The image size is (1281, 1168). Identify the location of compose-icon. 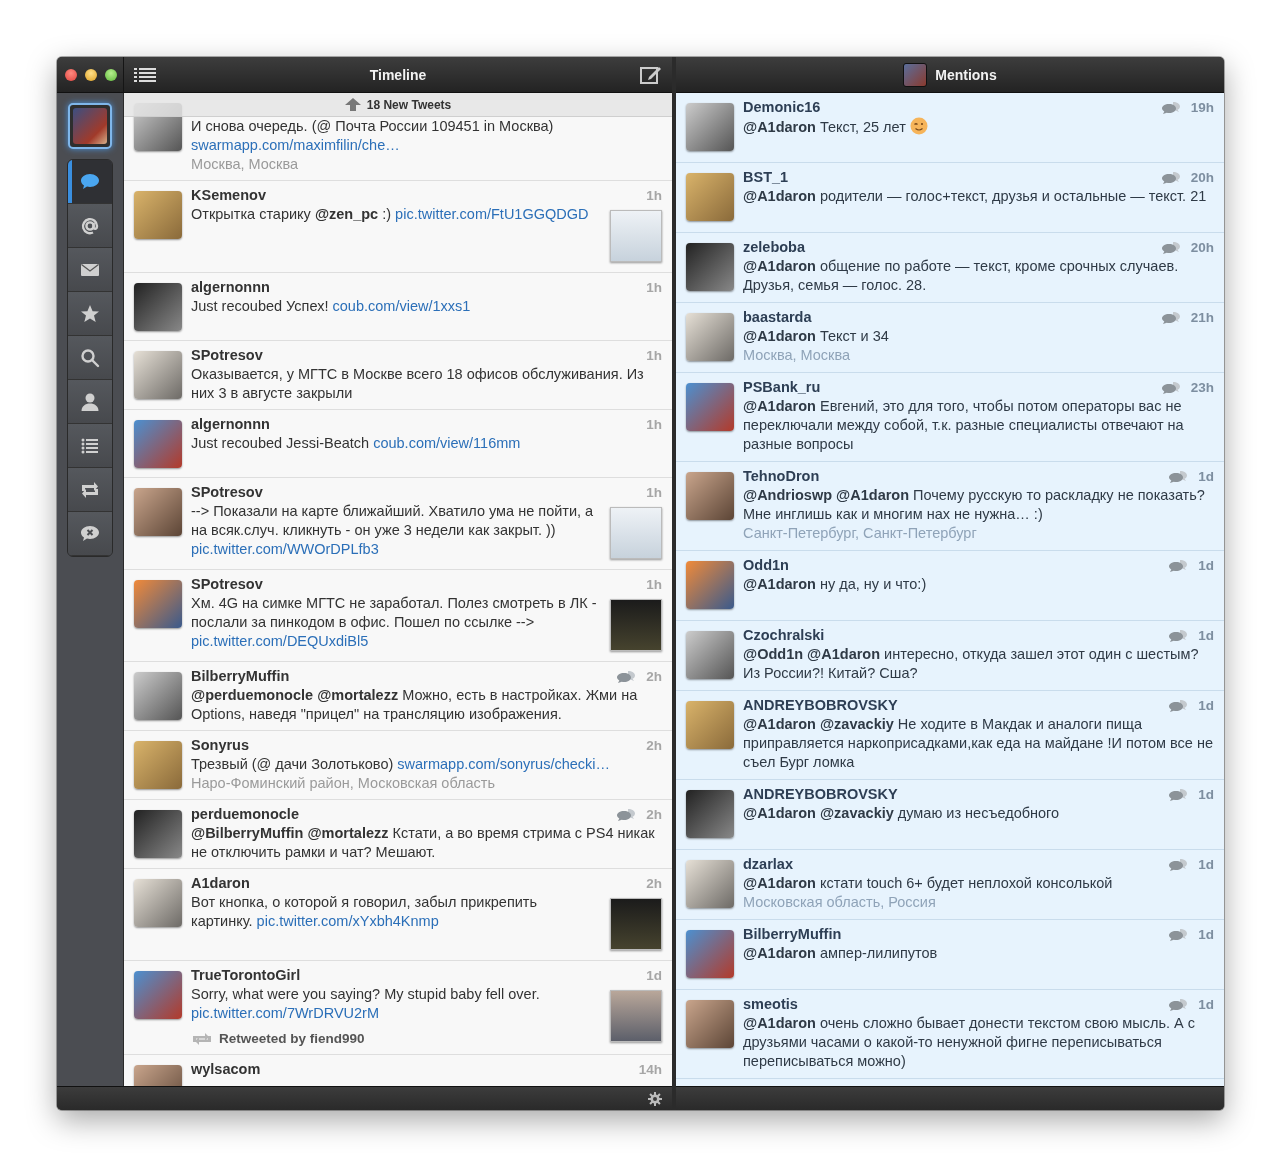
(651, 75).